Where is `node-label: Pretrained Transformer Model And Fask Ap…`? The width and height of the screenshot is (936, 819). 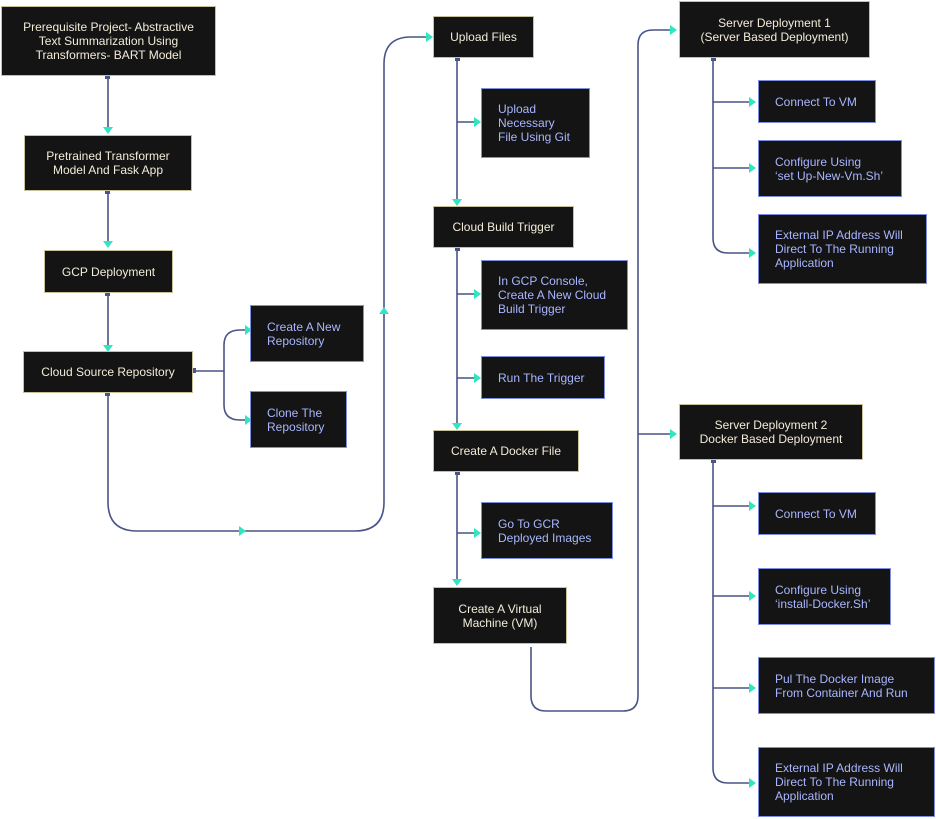
node-label: Pretrained Transformer Model And Fask Ap… is located at coordinates (108, 163).